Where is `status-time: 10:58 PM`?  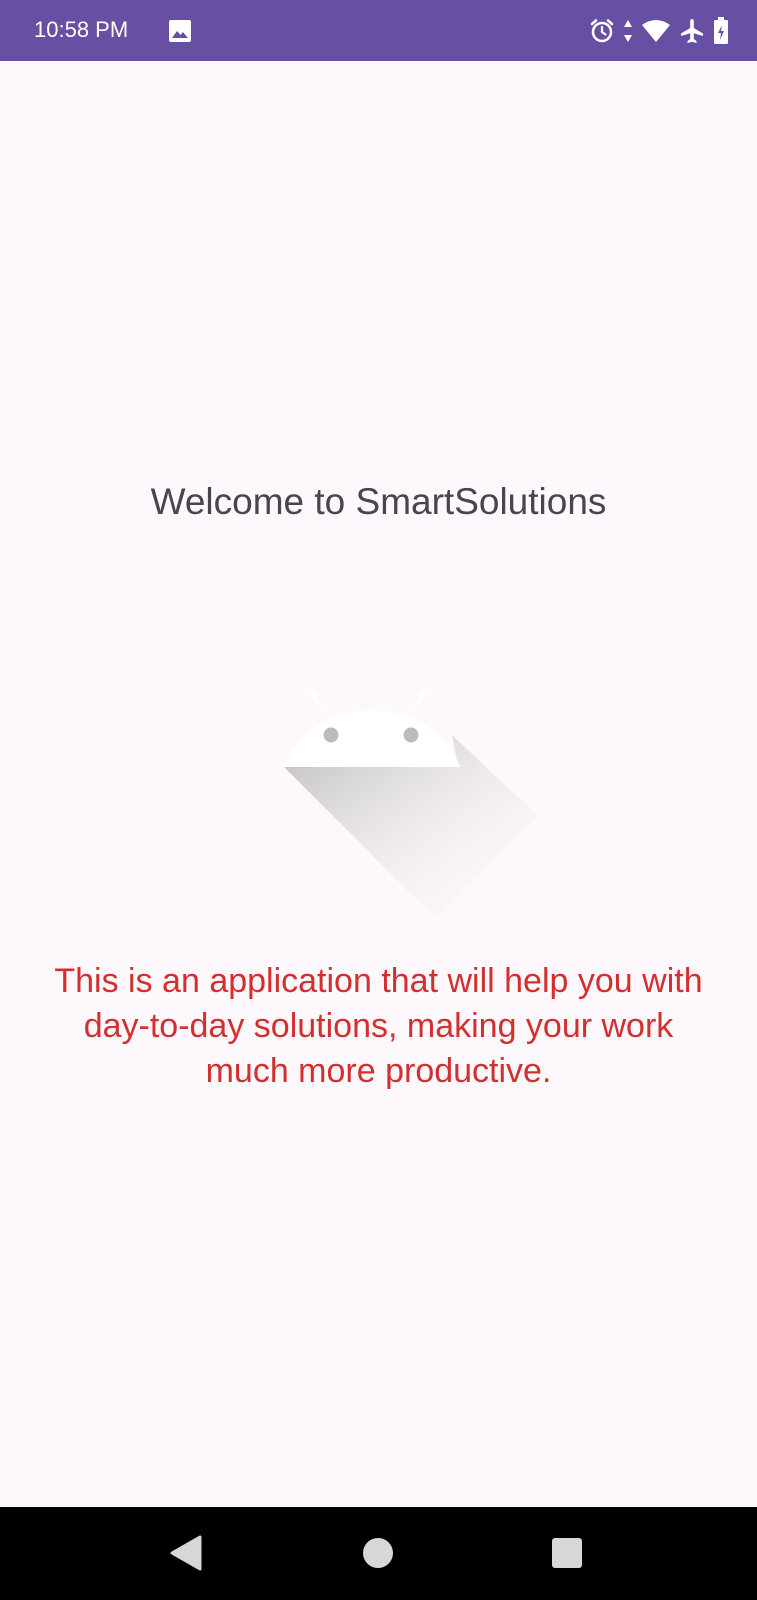 status-time: 10:58 PM is located at coordinates (81, 29).